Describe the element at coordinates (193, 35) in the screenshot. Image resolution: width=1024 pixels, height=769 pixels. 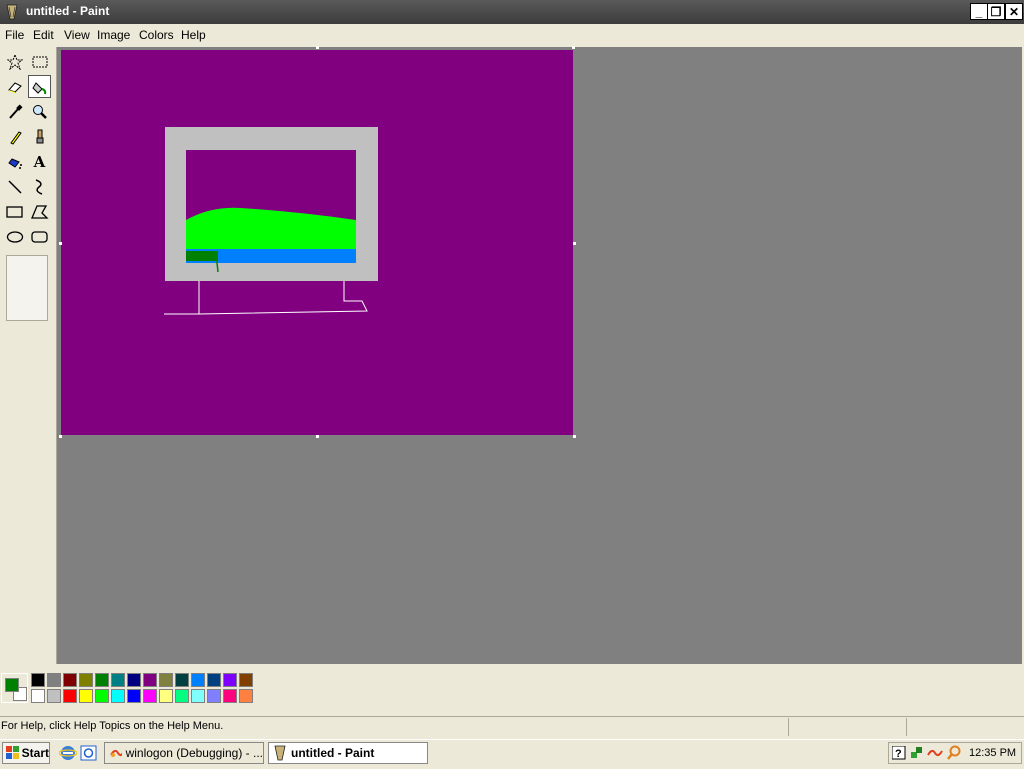
I see `menu-help: Help` at that location.